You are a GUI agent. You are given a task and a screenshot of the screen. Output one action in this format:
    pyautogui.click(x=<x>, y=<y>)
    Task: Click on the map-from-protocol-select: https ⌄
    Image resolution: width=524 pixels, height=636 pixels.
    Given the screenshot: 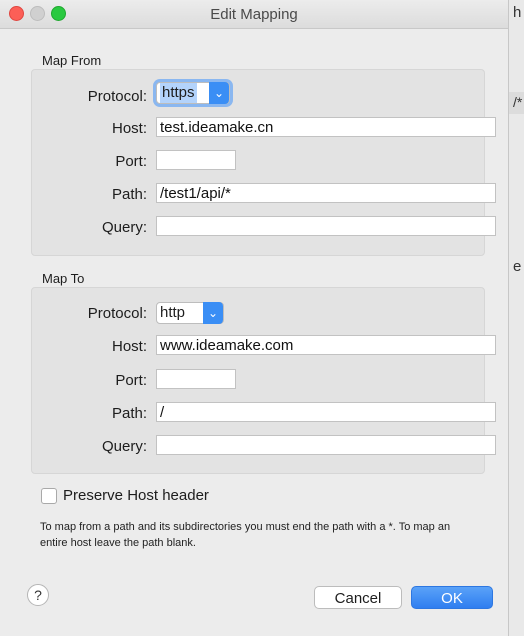 What is the action you would take?
    pyautogui.click(x=193, y=93)
    